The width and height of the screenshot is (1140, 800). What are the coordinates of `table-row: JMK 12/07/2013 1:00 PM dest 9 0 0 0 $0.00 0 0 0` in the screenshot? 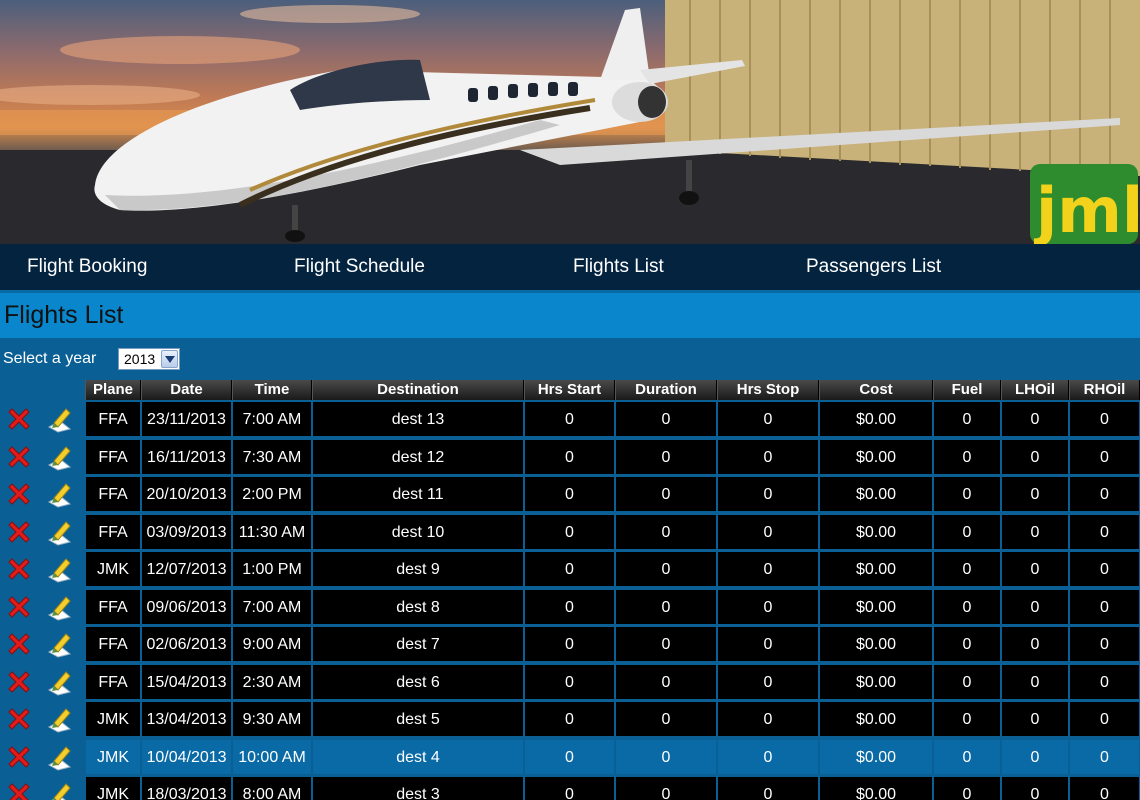 It's located at (570, 570).